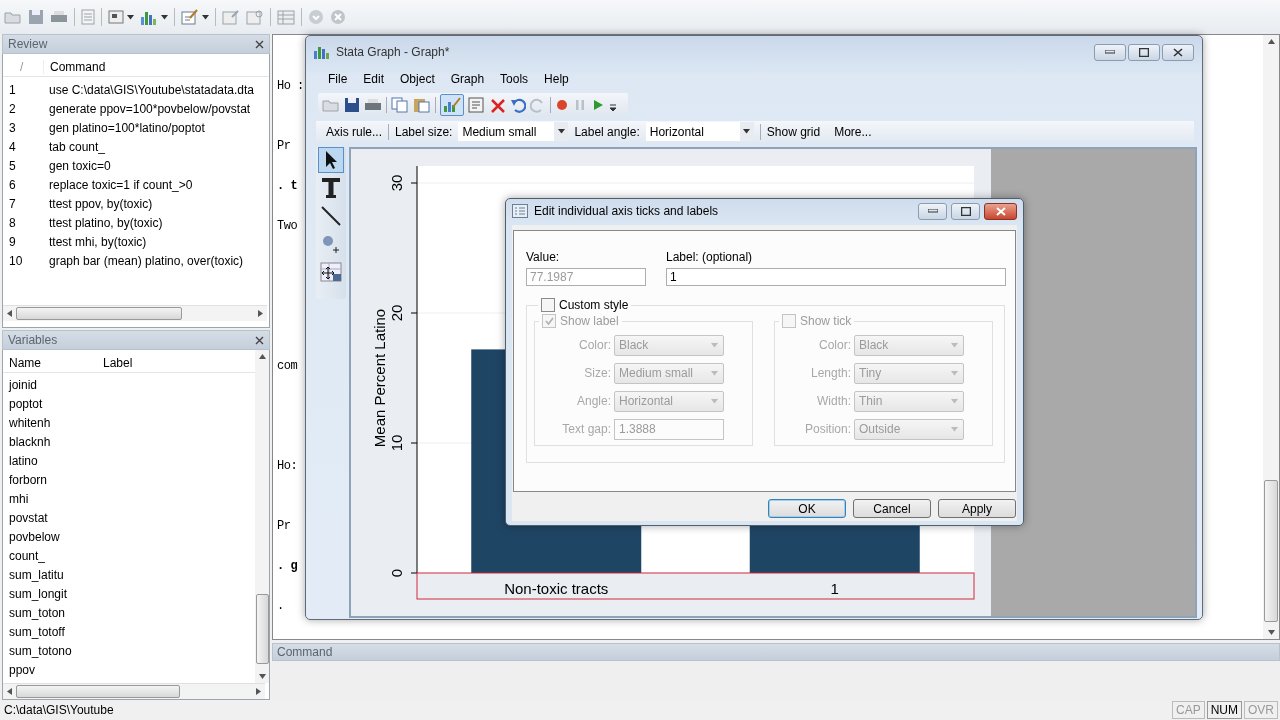 Image resolution: width=1280 pixels, height=720 pixels. What do you see at coordinates (477, 105) in the screenshot?
I see `browser-icon` at bounding box center [477, 105].